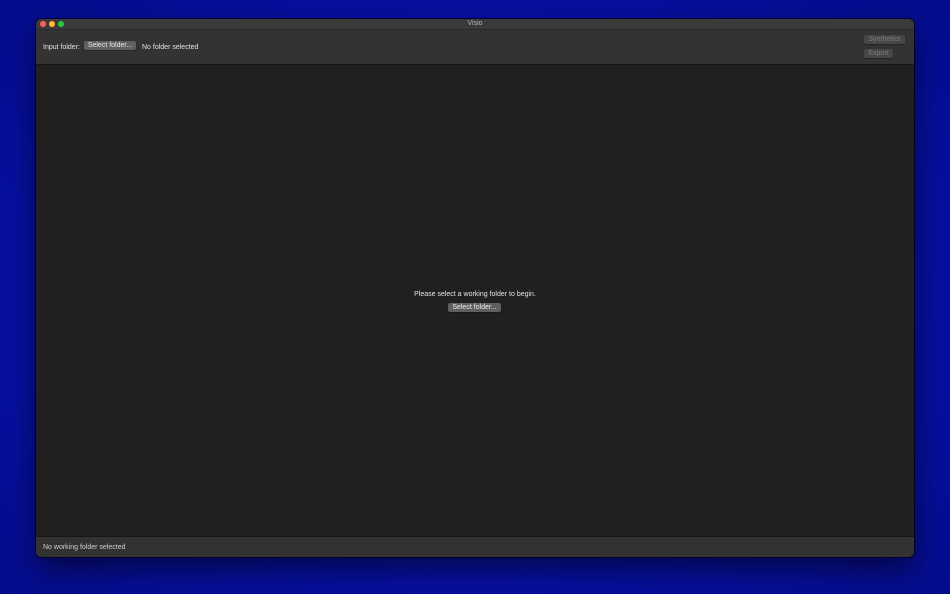 The image size is (950, 594). I want to click on status-text: No working folder selected, so click(84, 547).